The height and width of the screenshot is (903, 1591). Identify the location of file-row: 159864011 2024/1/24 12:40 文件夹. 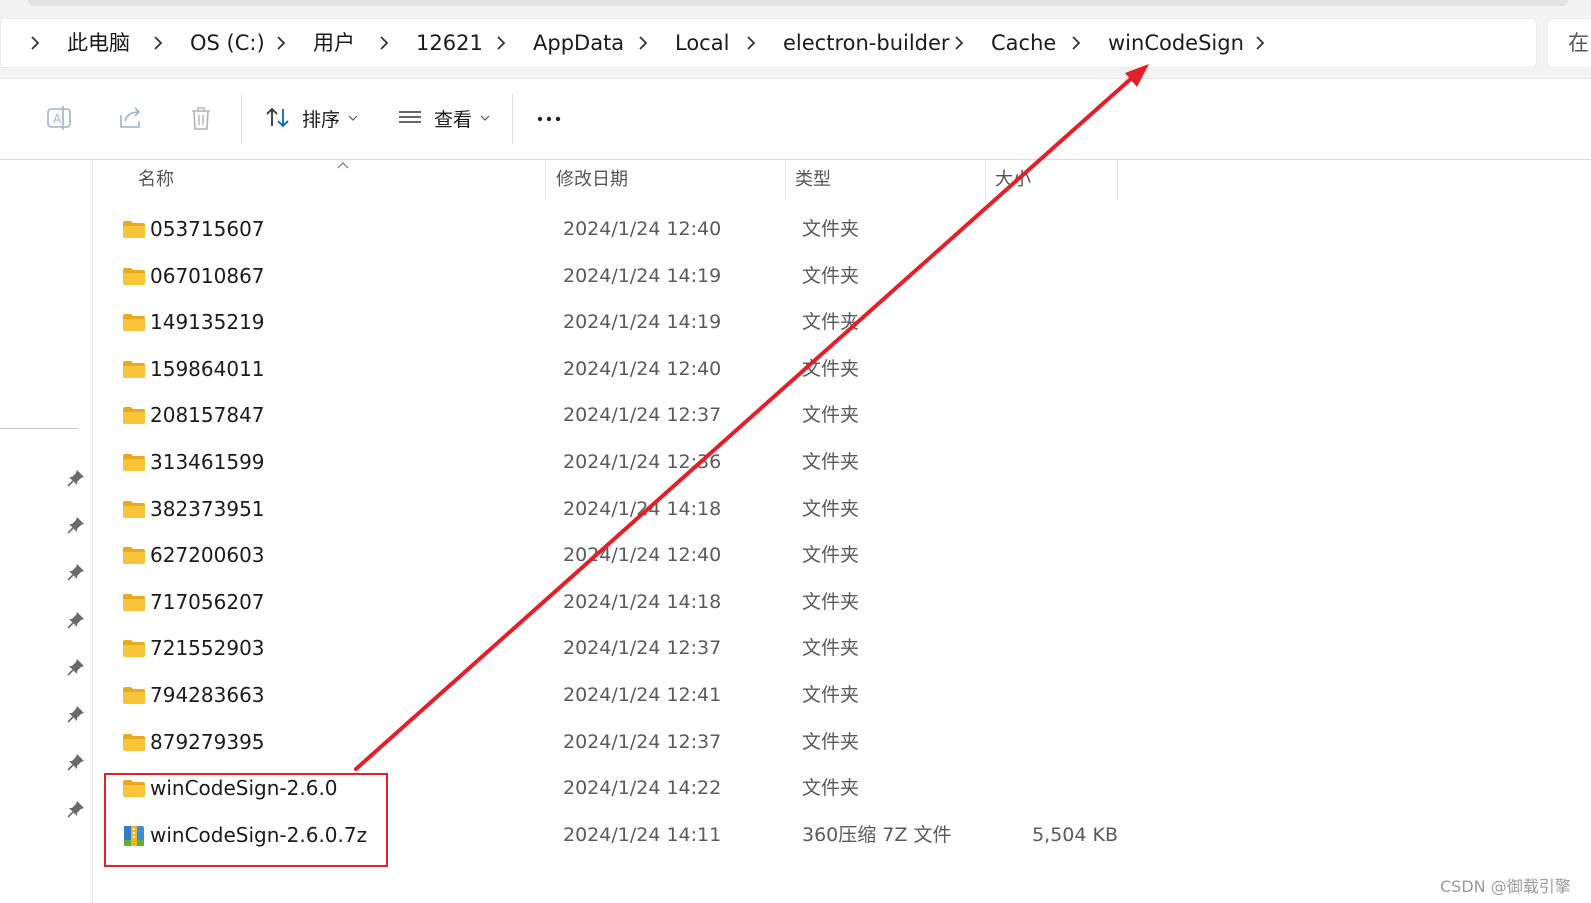
(621, 369).